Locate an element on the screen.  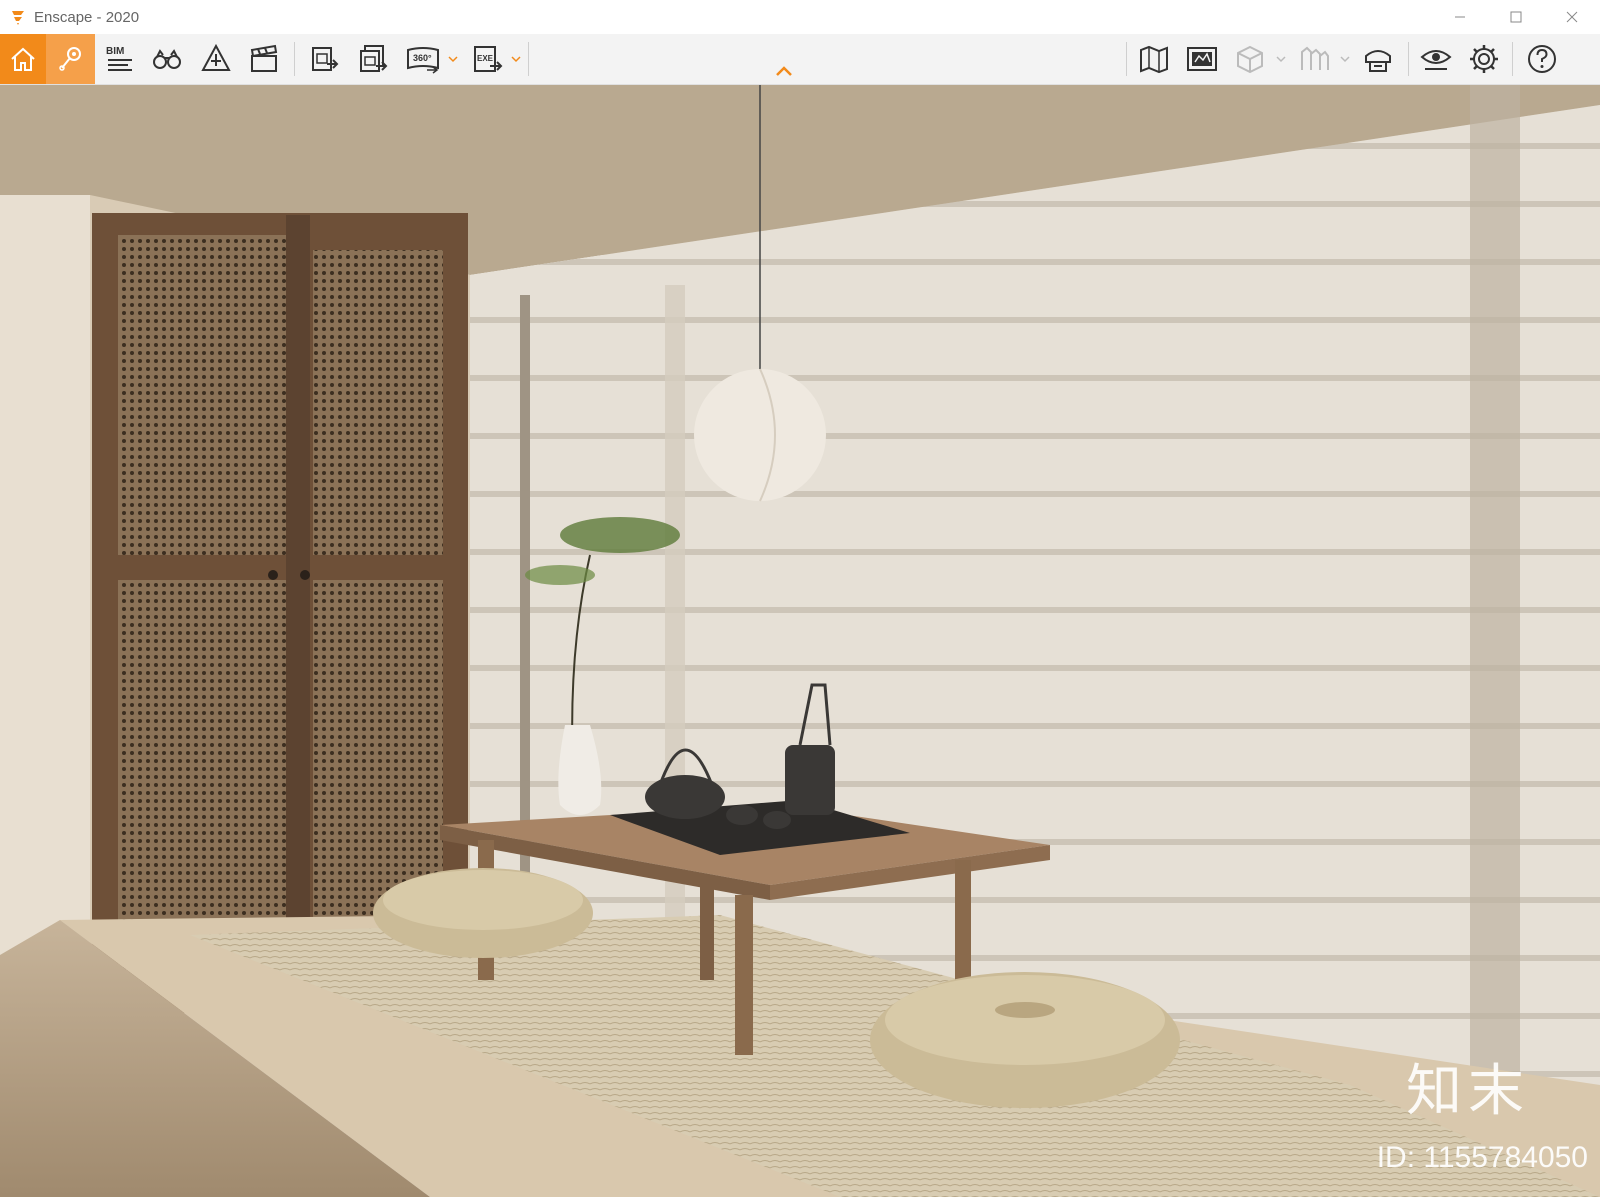
asset-library-icon is located at coordinates (216, 57).